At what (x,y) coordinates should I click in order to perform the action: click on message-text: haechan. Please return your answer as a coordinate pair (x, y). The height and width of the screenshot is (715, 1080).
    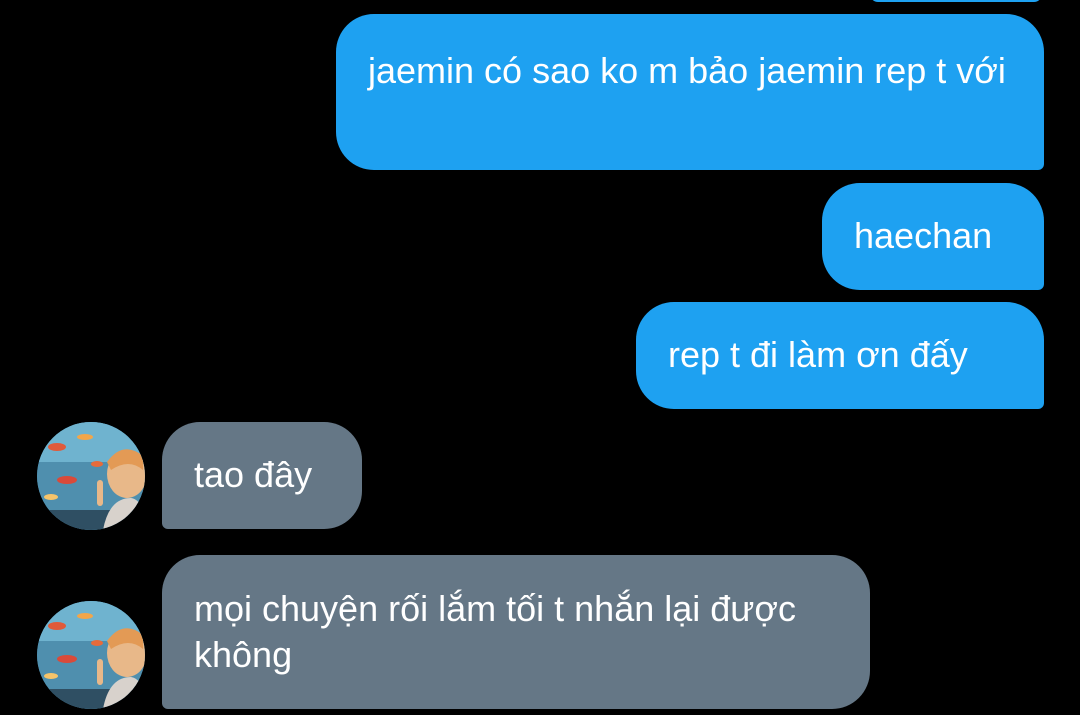
    Looking at the image, I should click on (923, 235).